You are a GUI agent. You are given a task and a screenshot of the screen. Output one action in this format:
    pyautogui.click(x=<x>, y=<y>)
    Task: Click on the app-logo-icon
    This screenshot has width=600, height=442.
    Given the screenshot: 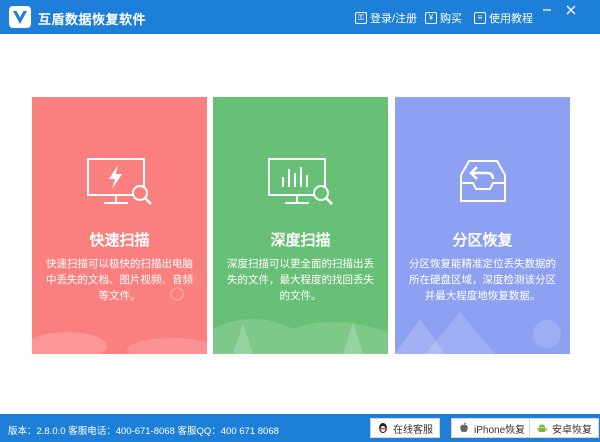 What is the action you would take?
    pyautogui.click(x=20, y=17)
    